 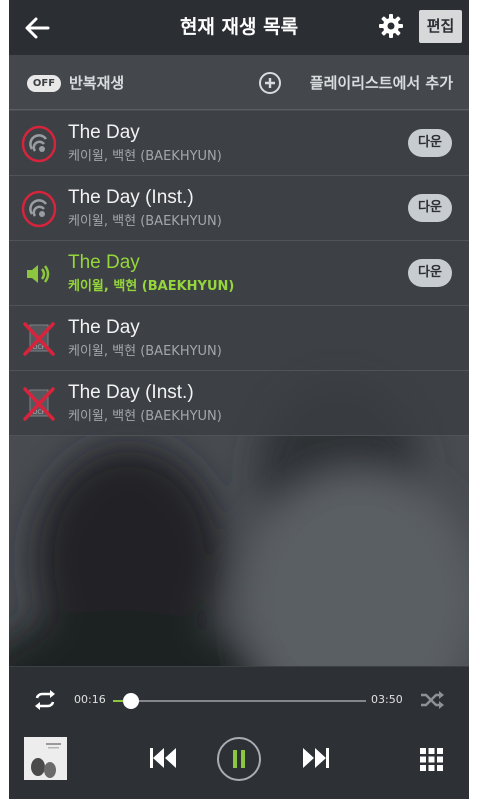 I want to click on gear-icon, so click(x=391, y=26).